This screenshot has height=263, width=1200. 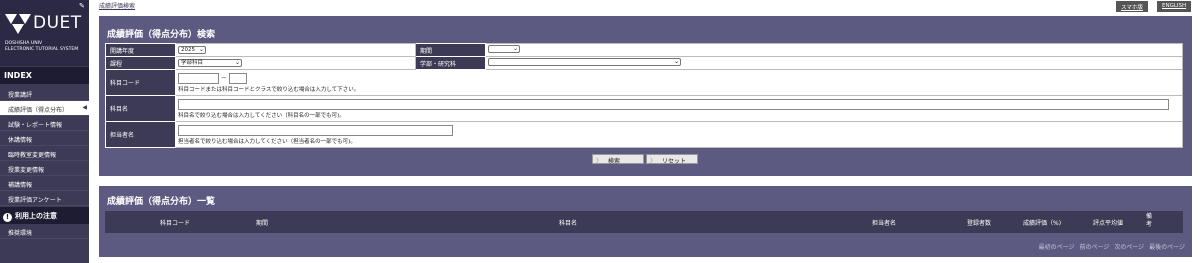 What do you see at coordinates (884, 223) in the screenshot?
I see `col-teacher: 担当者名` at bounding box center [884, 223].